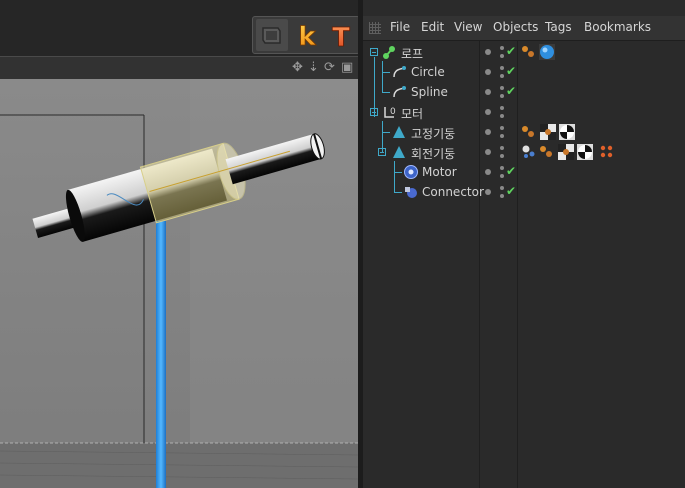  I want to click on k-plugin-icon: k, so click(307, 37).